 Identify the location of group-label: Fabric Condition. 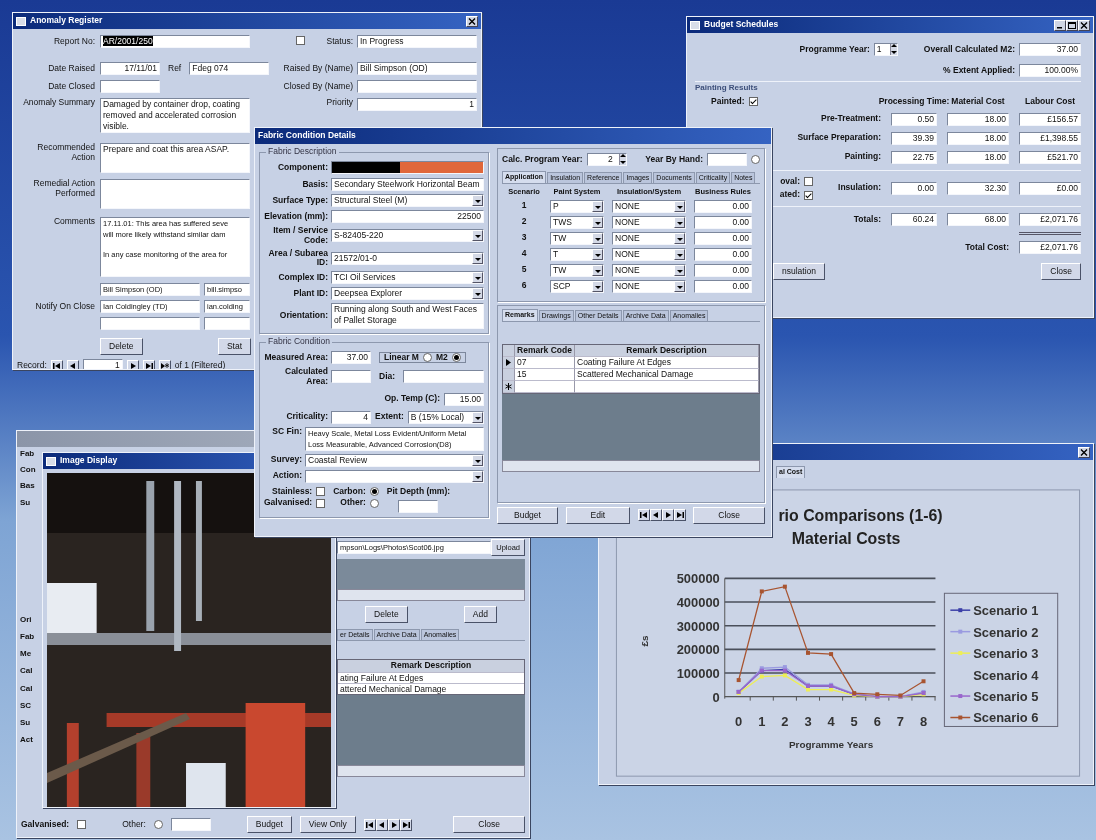
(299, 342).